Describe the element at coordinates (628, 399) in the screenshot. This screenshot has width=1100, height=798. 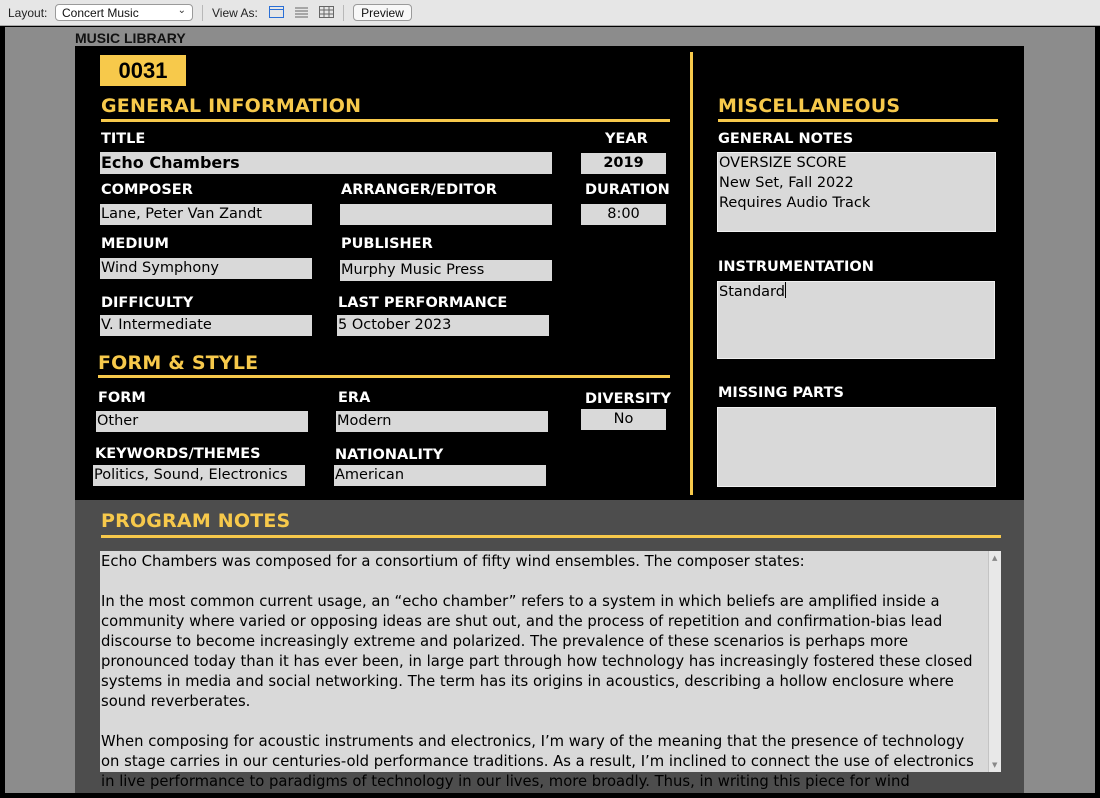
I see `diversity-label: DIVERSITY` at that location.